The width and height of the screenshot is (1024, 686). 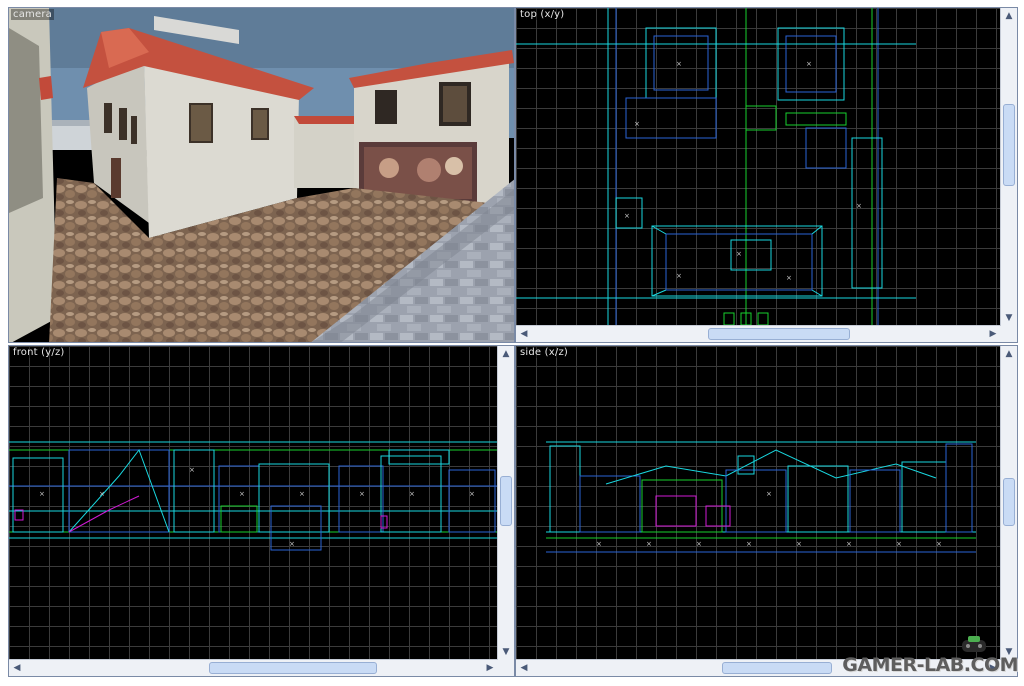 I want to click on front-vertical-scroll-thumb, so click(x=506, y=501).